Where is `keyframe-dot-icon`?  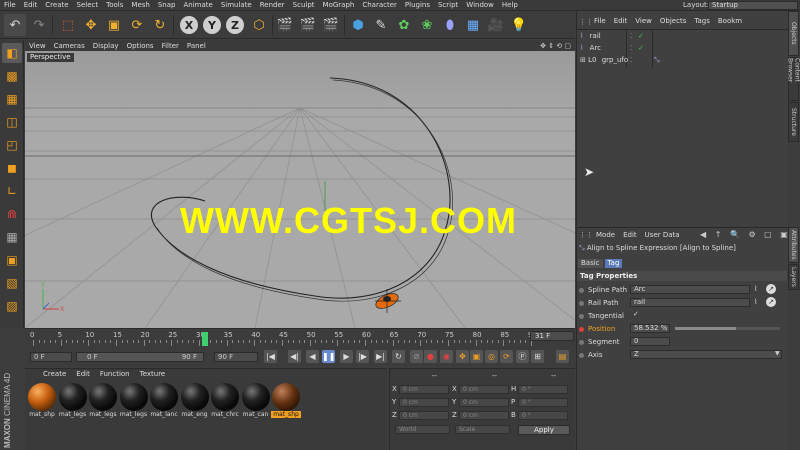 keyframe-dot-icon is located at coordinates (581, 329).